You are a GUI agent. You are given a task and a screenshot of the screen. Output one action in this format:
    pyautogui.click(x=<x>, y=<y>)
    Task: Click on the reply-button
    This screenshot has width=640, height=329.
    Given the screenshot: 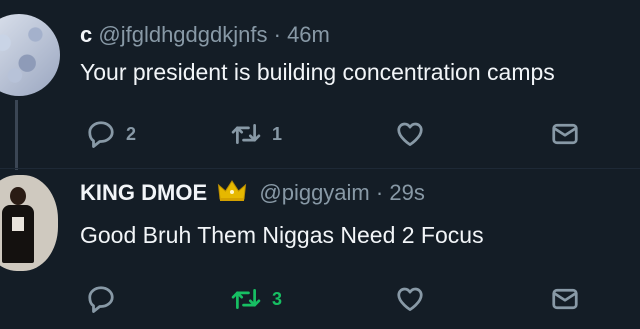 What is the action you would take?
    pyautogui.click(x=106, y=299)
    